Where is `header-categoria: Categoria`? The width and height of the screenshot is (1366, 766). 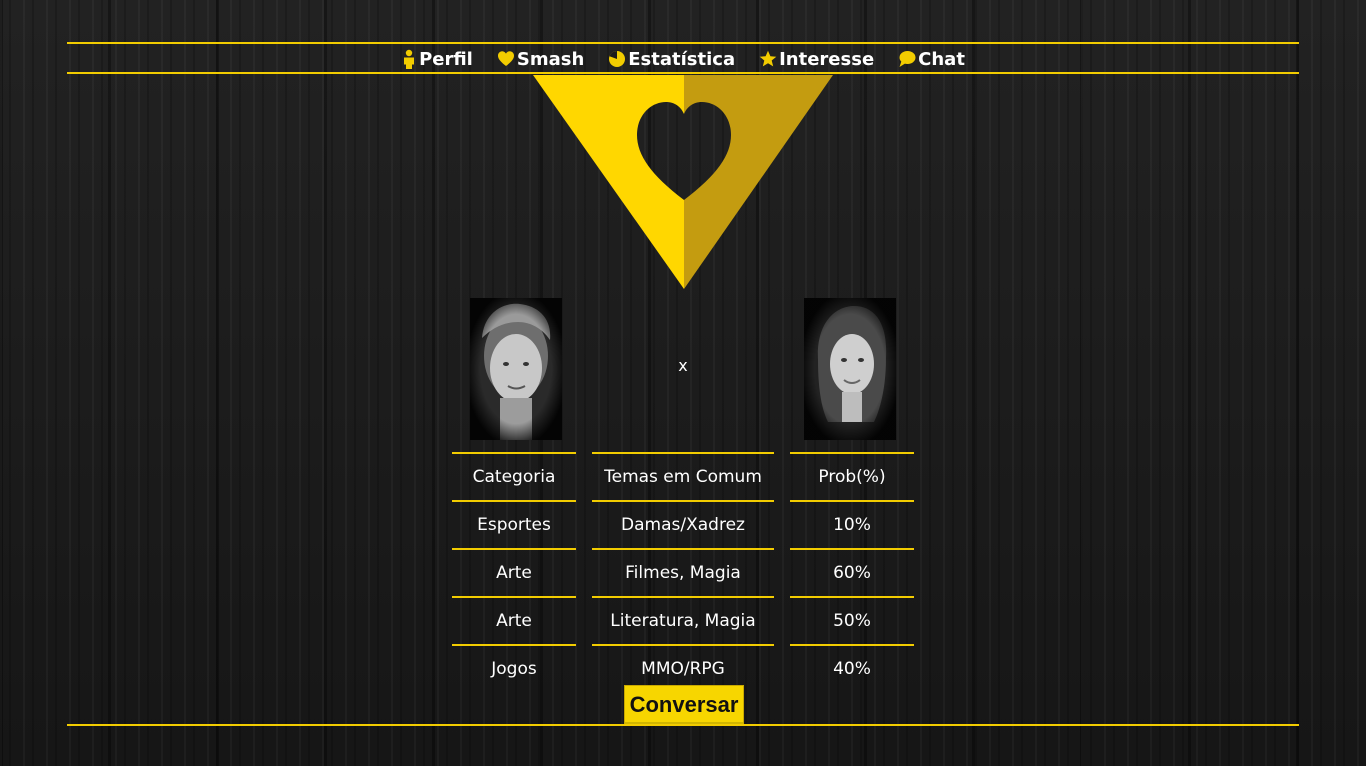 header-categoria: Categoria is located at coordinates (514, 476).